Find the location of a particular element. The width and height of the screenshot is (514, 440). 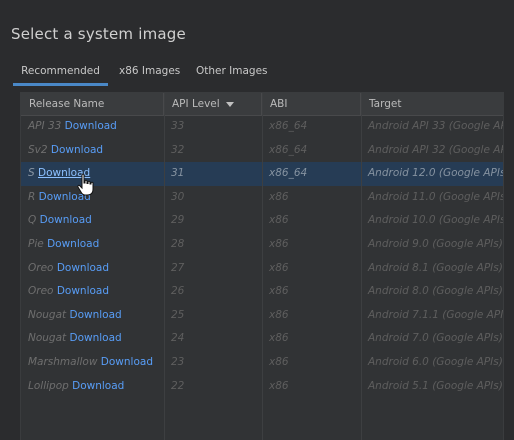

release-name-cell: Sv2 Download is located at coordinates (92, 151).